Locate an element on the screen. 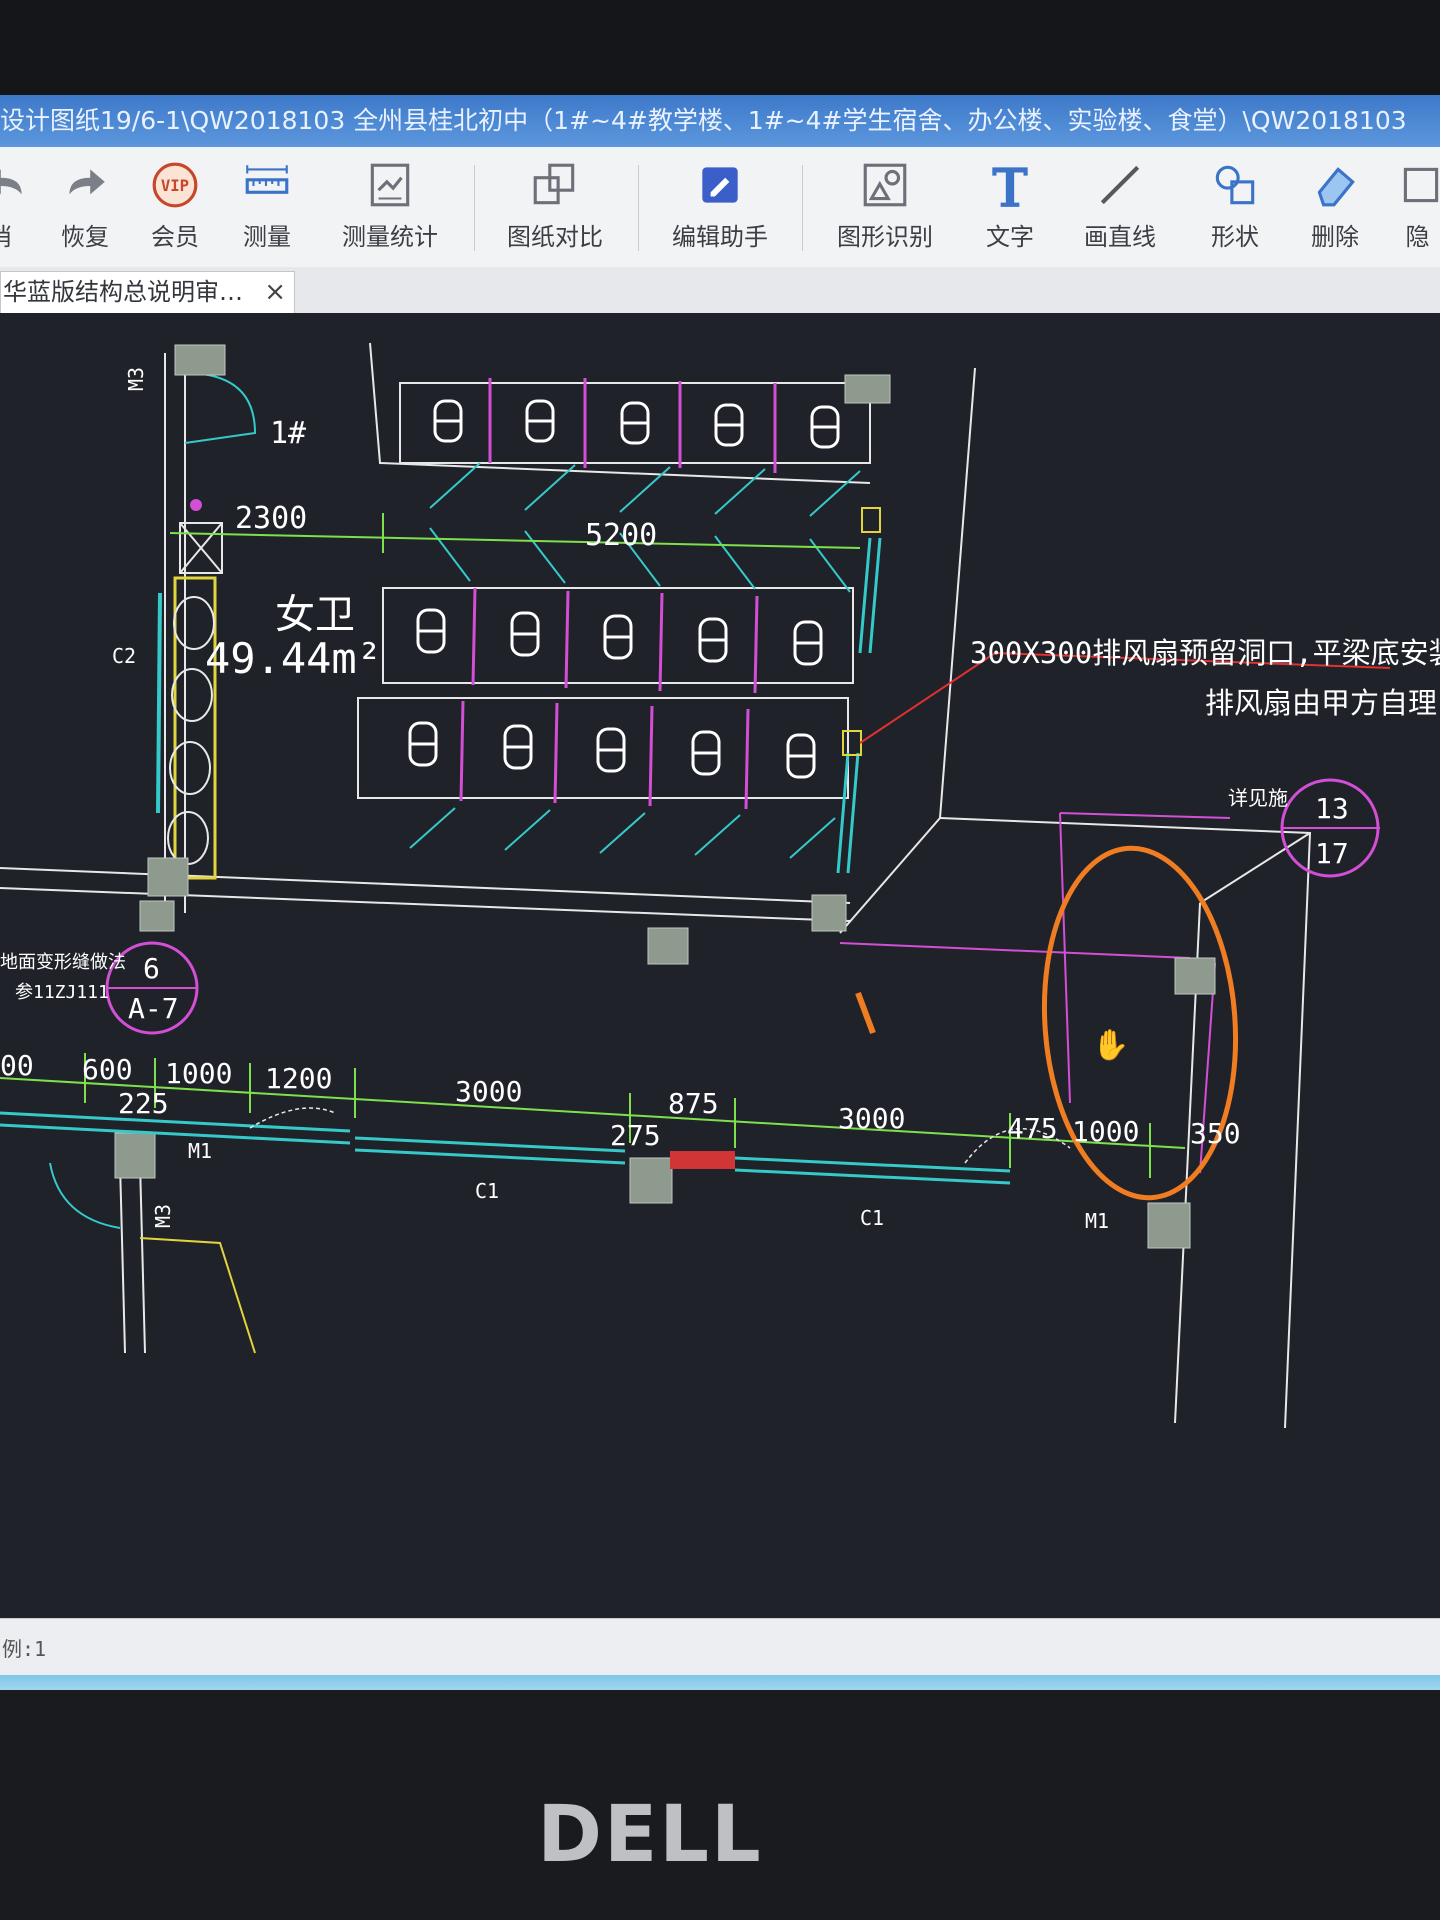  compare-icon is located at coordinates (554, 184).